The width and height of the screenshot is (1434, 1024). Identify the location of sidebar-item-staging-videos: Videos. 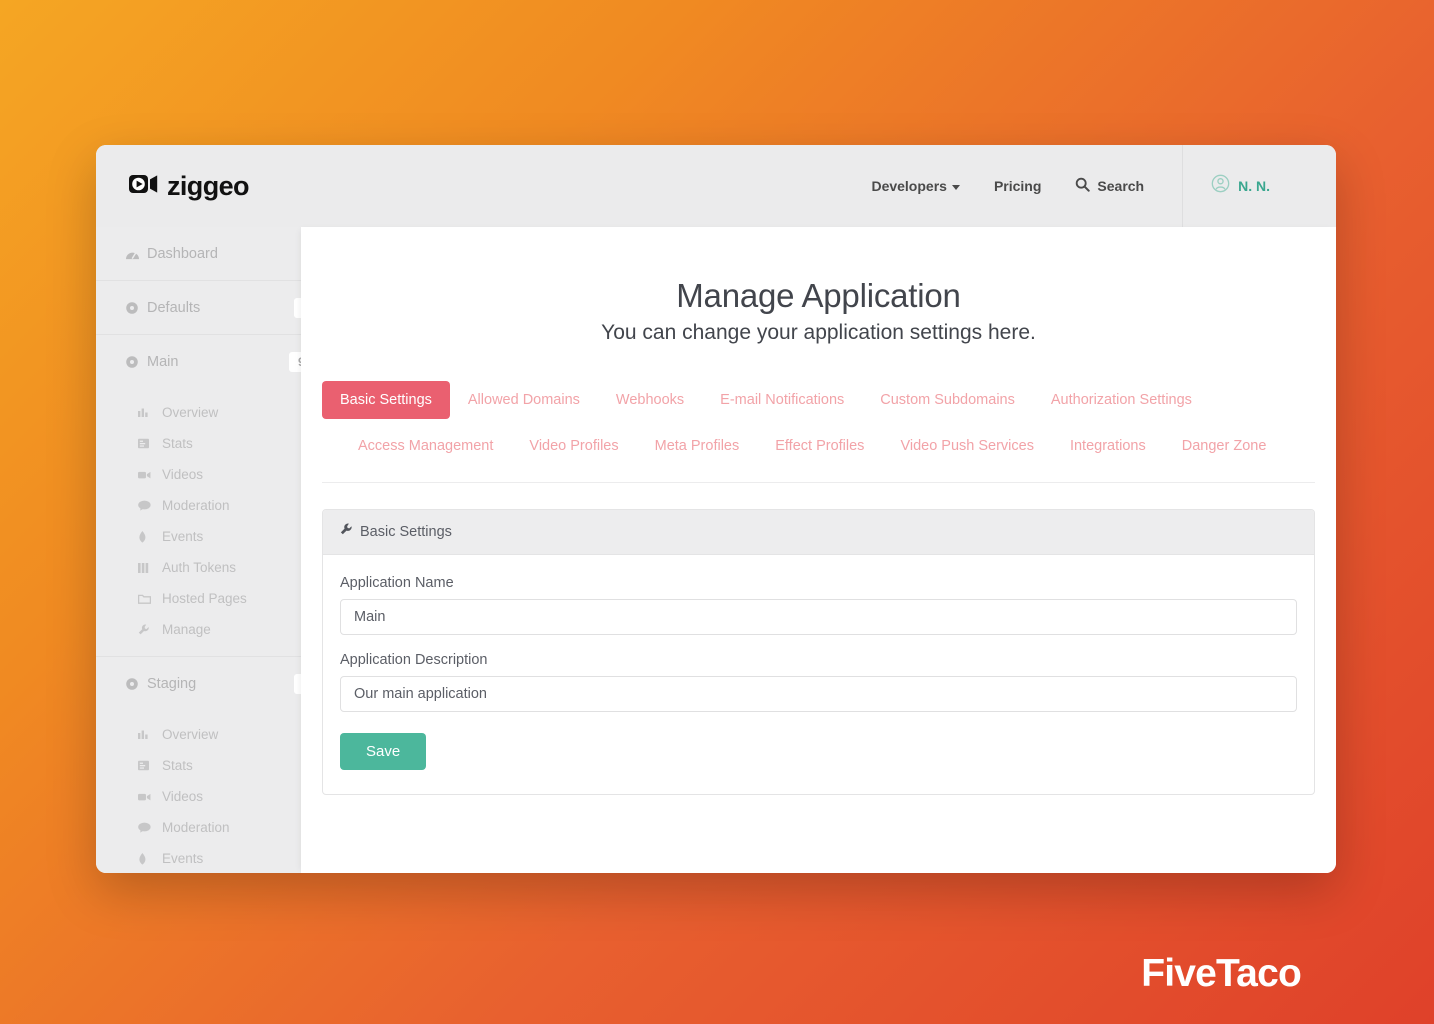
(198, 796).